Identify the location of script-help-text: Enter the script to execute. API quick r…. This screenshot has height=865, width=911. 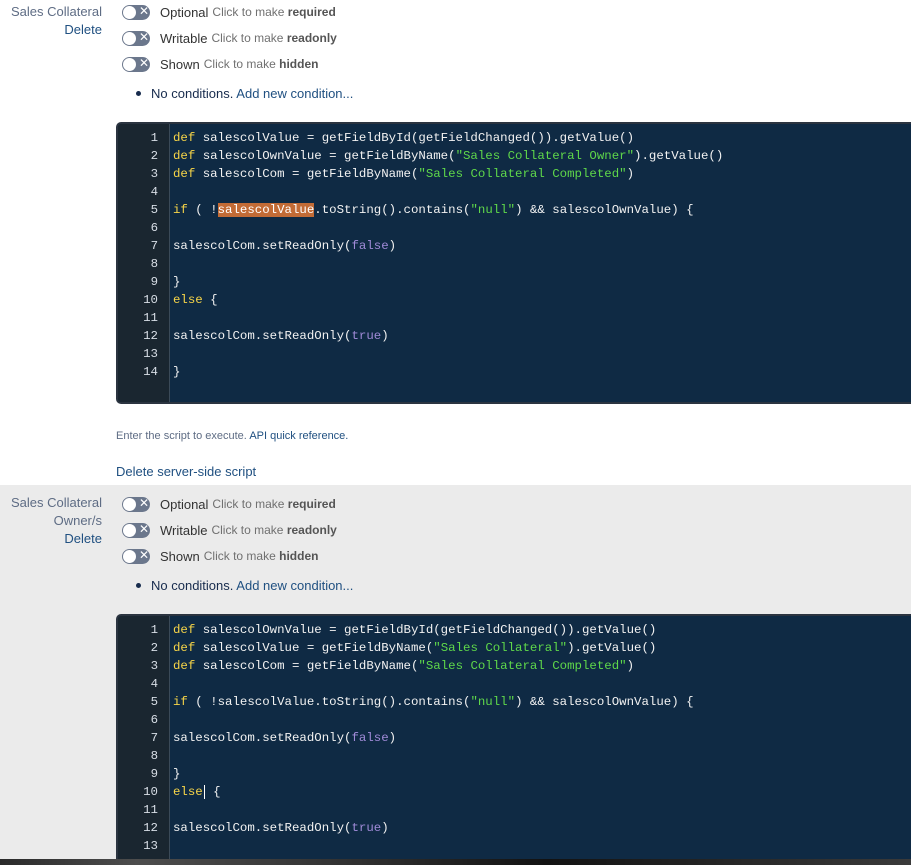
(232, 436).